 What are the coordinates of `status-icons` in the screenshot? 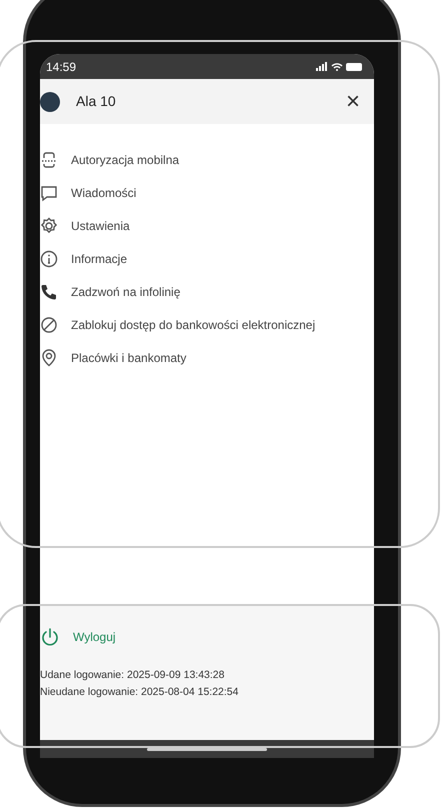 It's located at (340, 67).